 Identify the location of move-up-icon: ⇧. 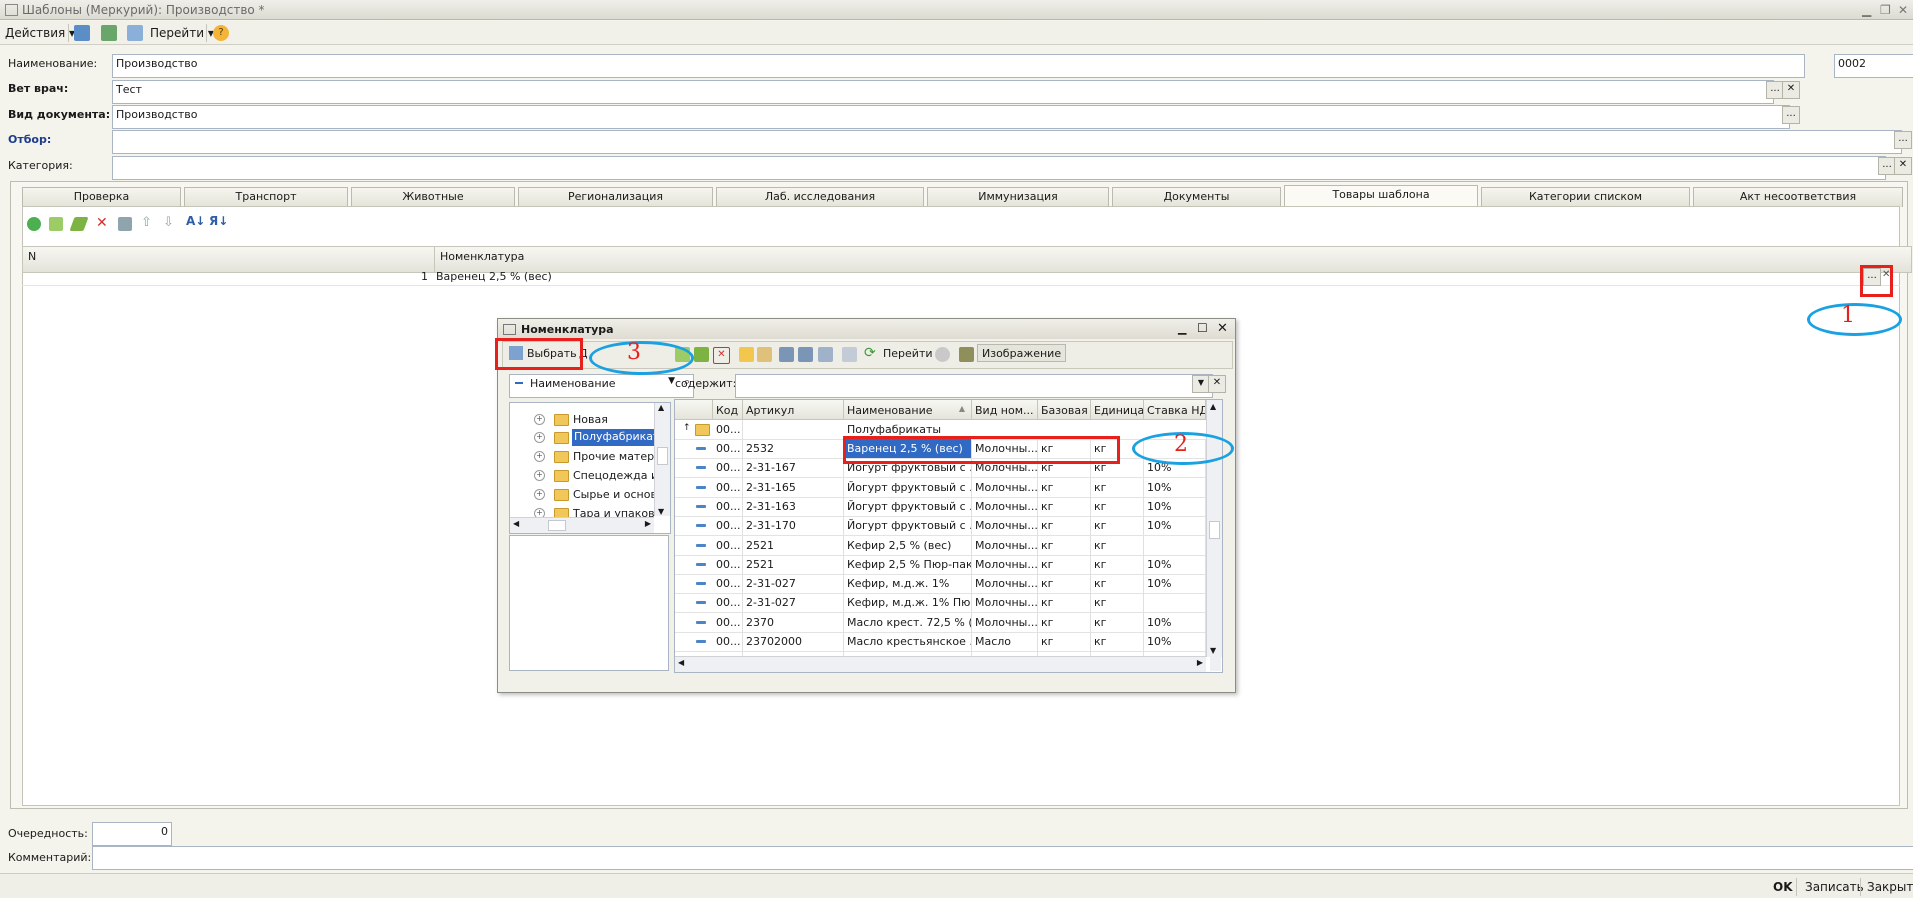
(146, 222).